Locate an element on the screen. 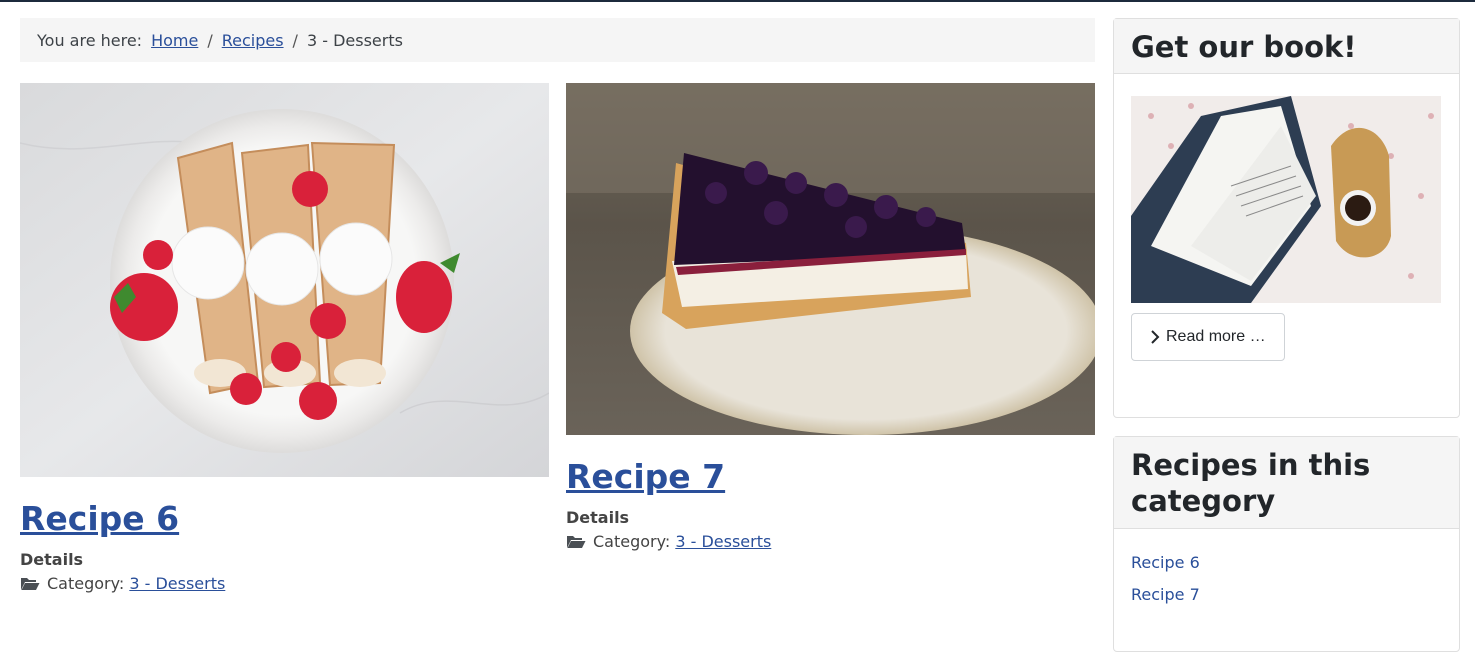 This screenshot has width=1475, height=667. recipe-6-title-link: Recipe 6 is located at coordinates (99, 518).